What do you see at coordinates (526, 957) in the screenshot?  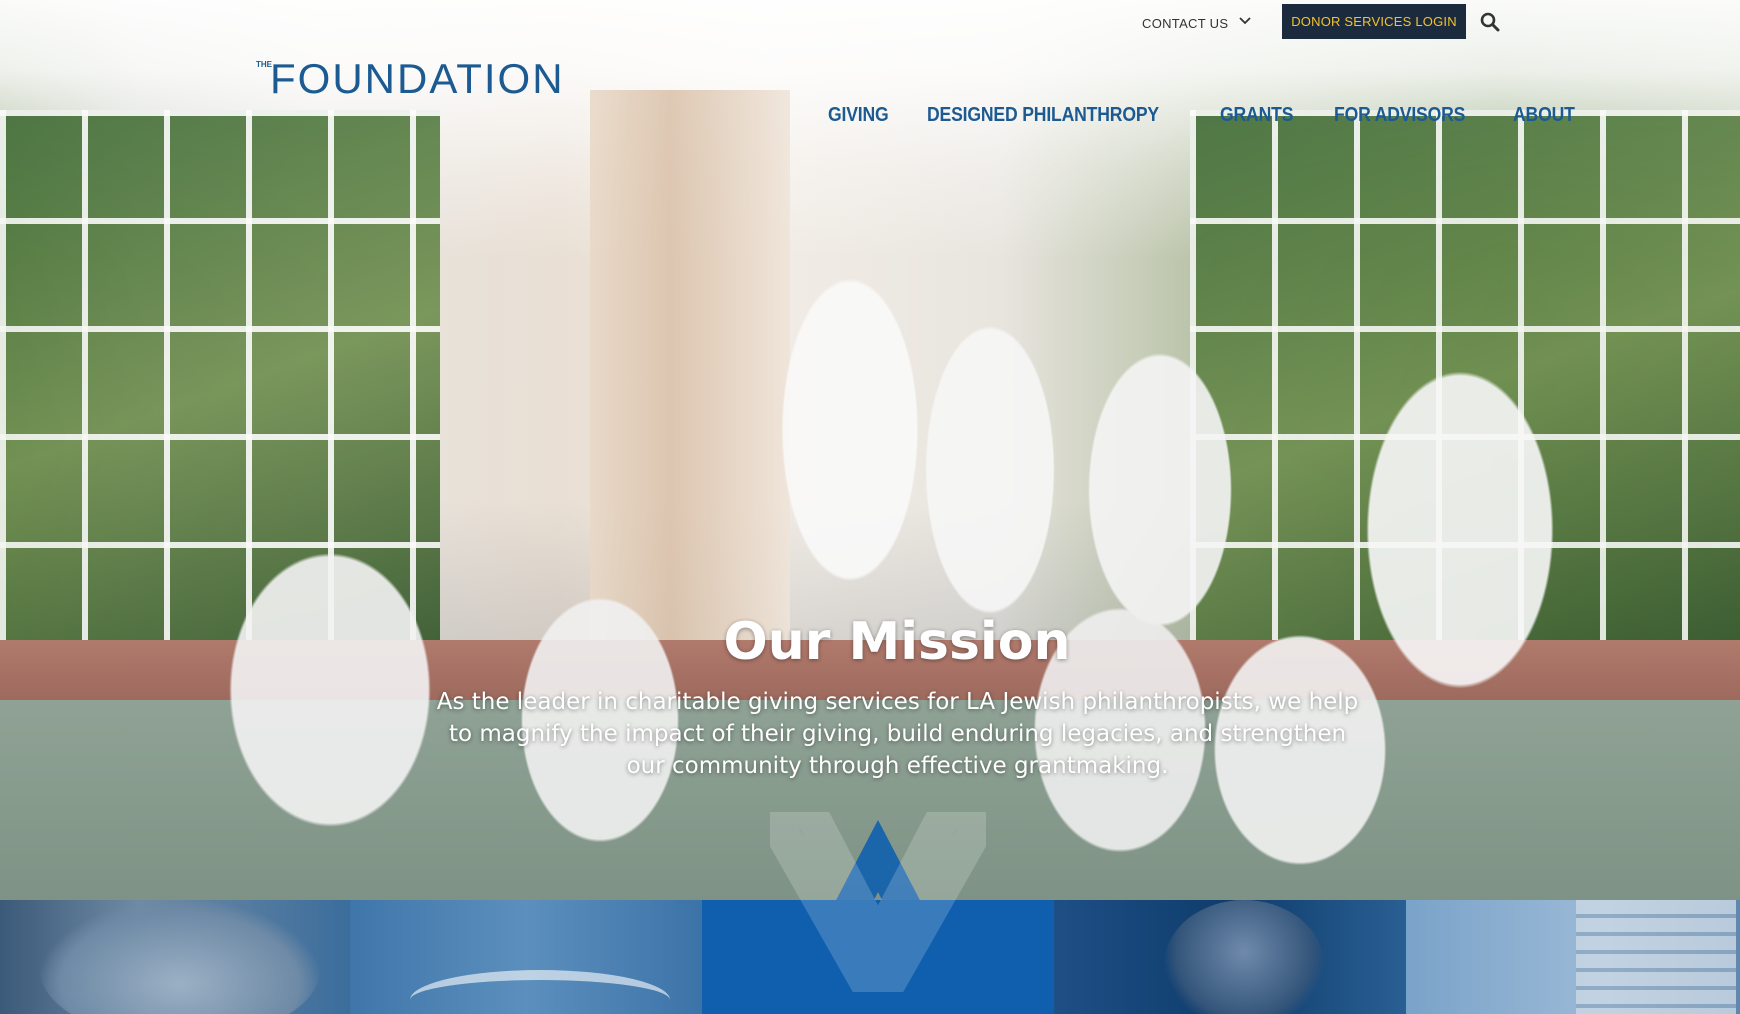 I see `tile-open-book` at bounding box center [526, 957].